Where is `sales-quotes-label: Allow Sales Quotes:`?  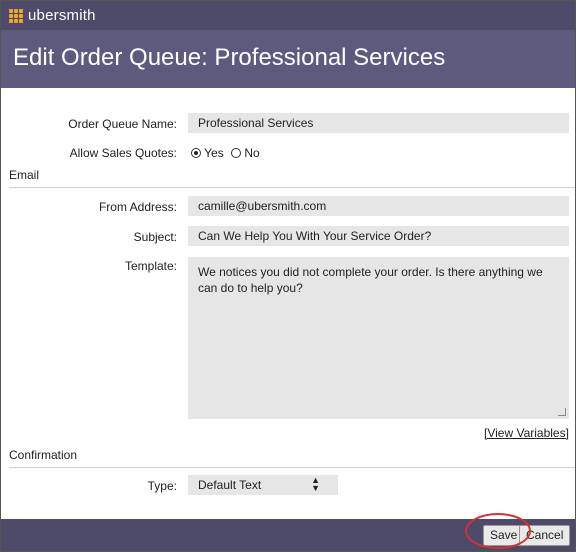
sales-quotes-label: Allow Sales Quotes: is located at coordinates (123, 153).